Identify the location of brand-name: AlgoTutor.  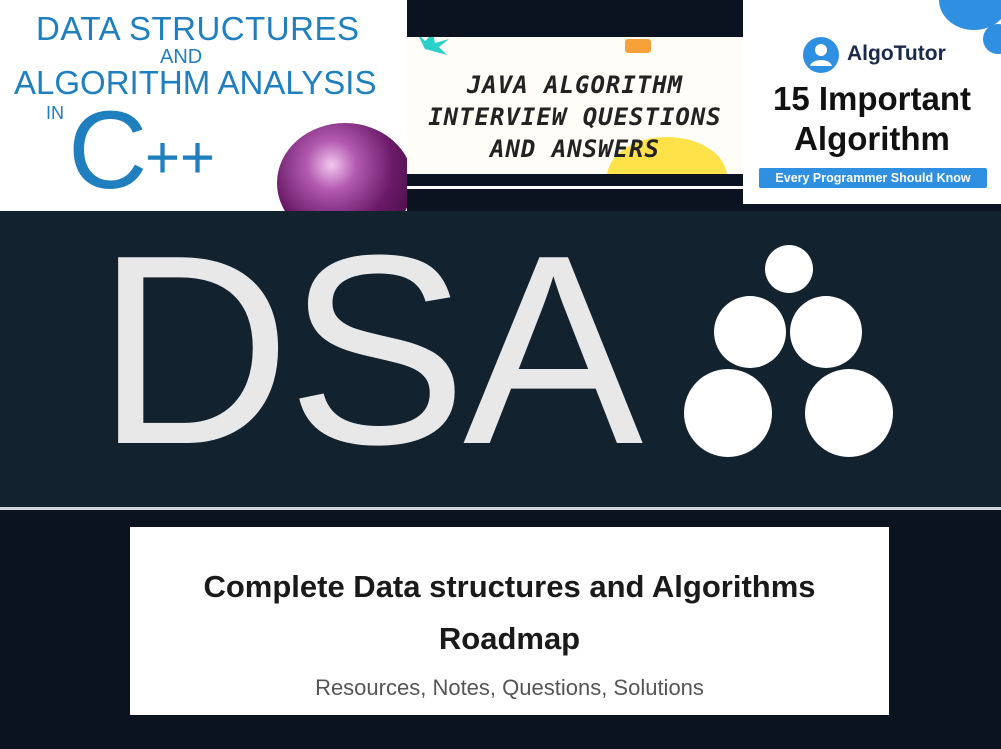
(896, 53).